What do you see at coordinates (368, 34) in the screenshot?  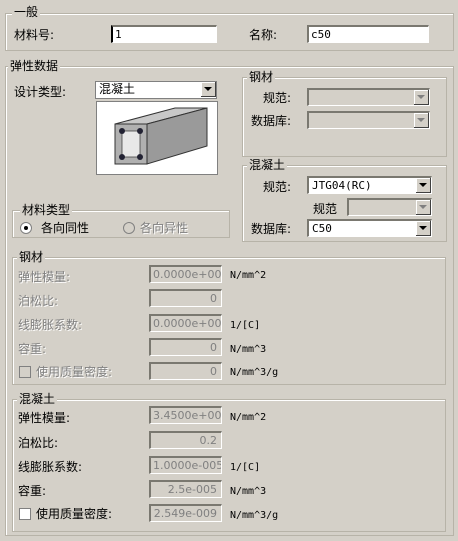 I see `name-input: c50` at bounding box center [368, 34].